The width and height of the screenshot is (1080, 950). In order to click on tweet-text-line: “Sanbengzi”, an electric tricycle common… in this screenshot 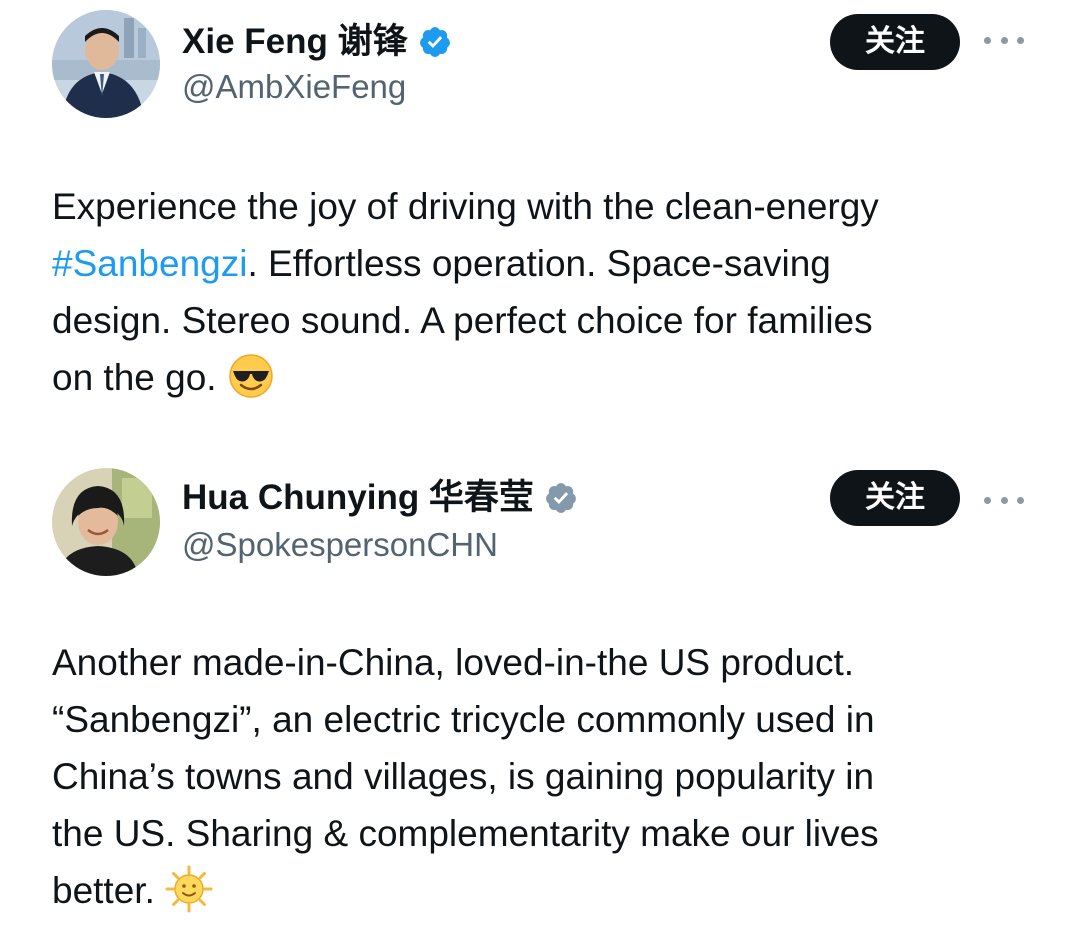, I will do `click(463, 719)`.